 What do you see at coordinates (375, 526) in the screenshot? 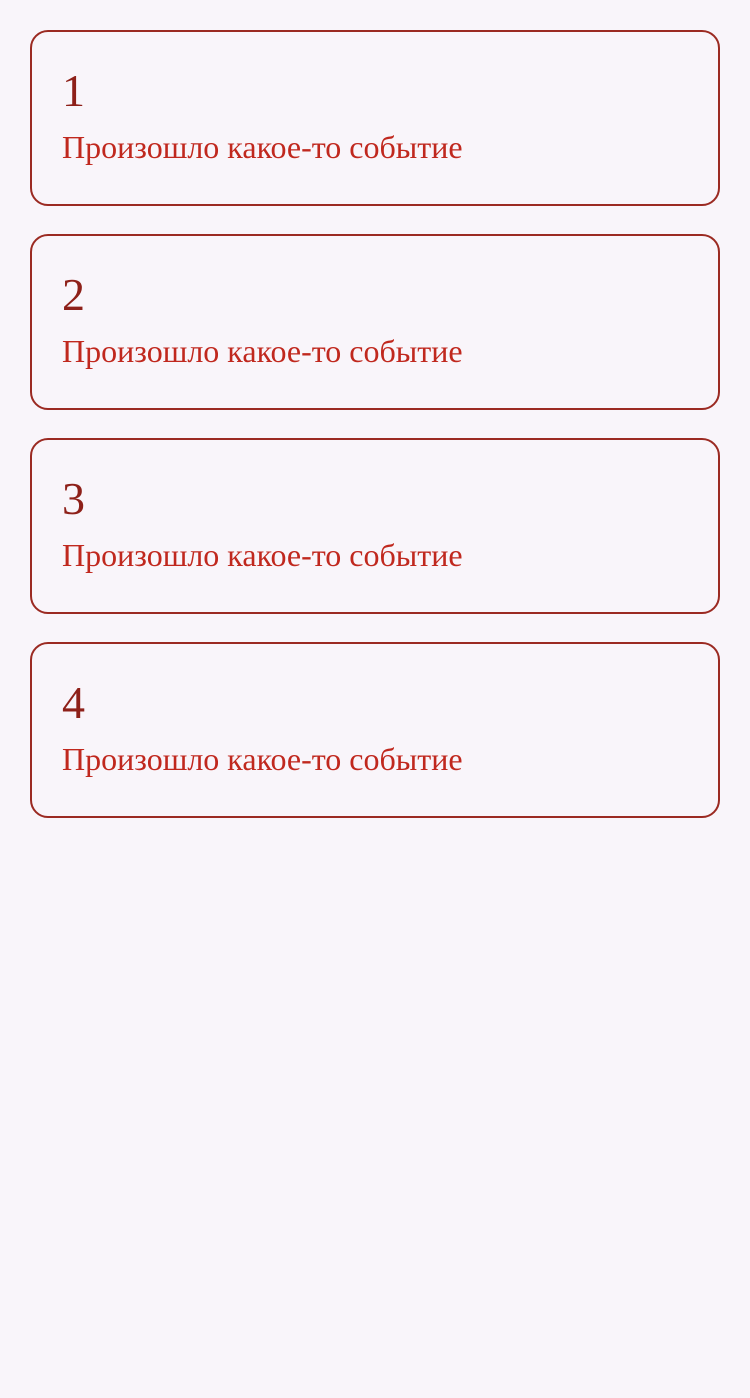
I see `event-card: 3 Произошло какое-то событие` at bounding box center [375, 526].